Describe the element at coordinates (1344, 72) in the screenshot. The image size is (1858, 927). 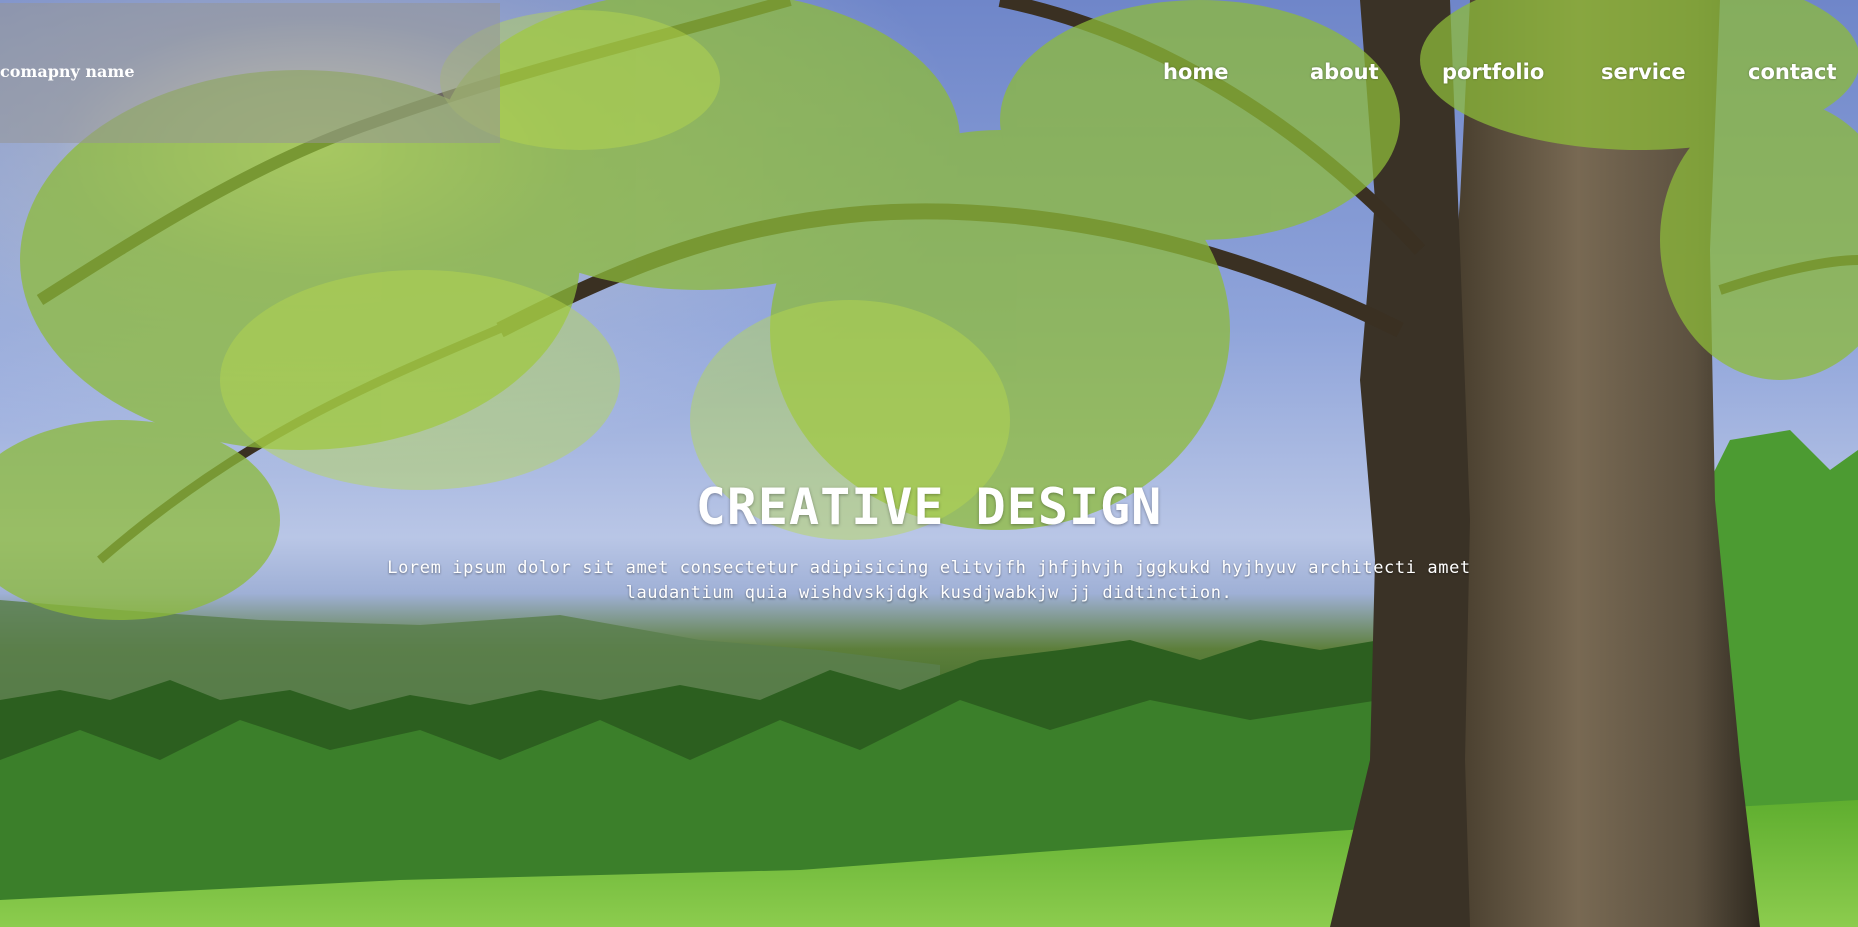
I see `nav-link-about: about` at that location.